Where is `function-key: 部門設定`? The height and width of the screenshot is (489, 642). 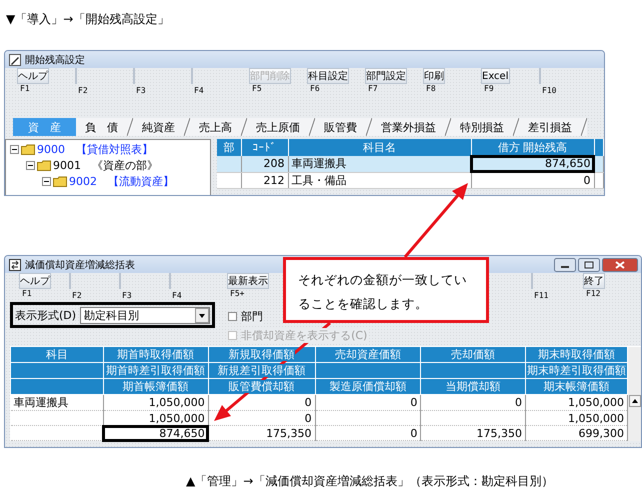 function-key: 部門設定 is located at coordinates (386, 76).